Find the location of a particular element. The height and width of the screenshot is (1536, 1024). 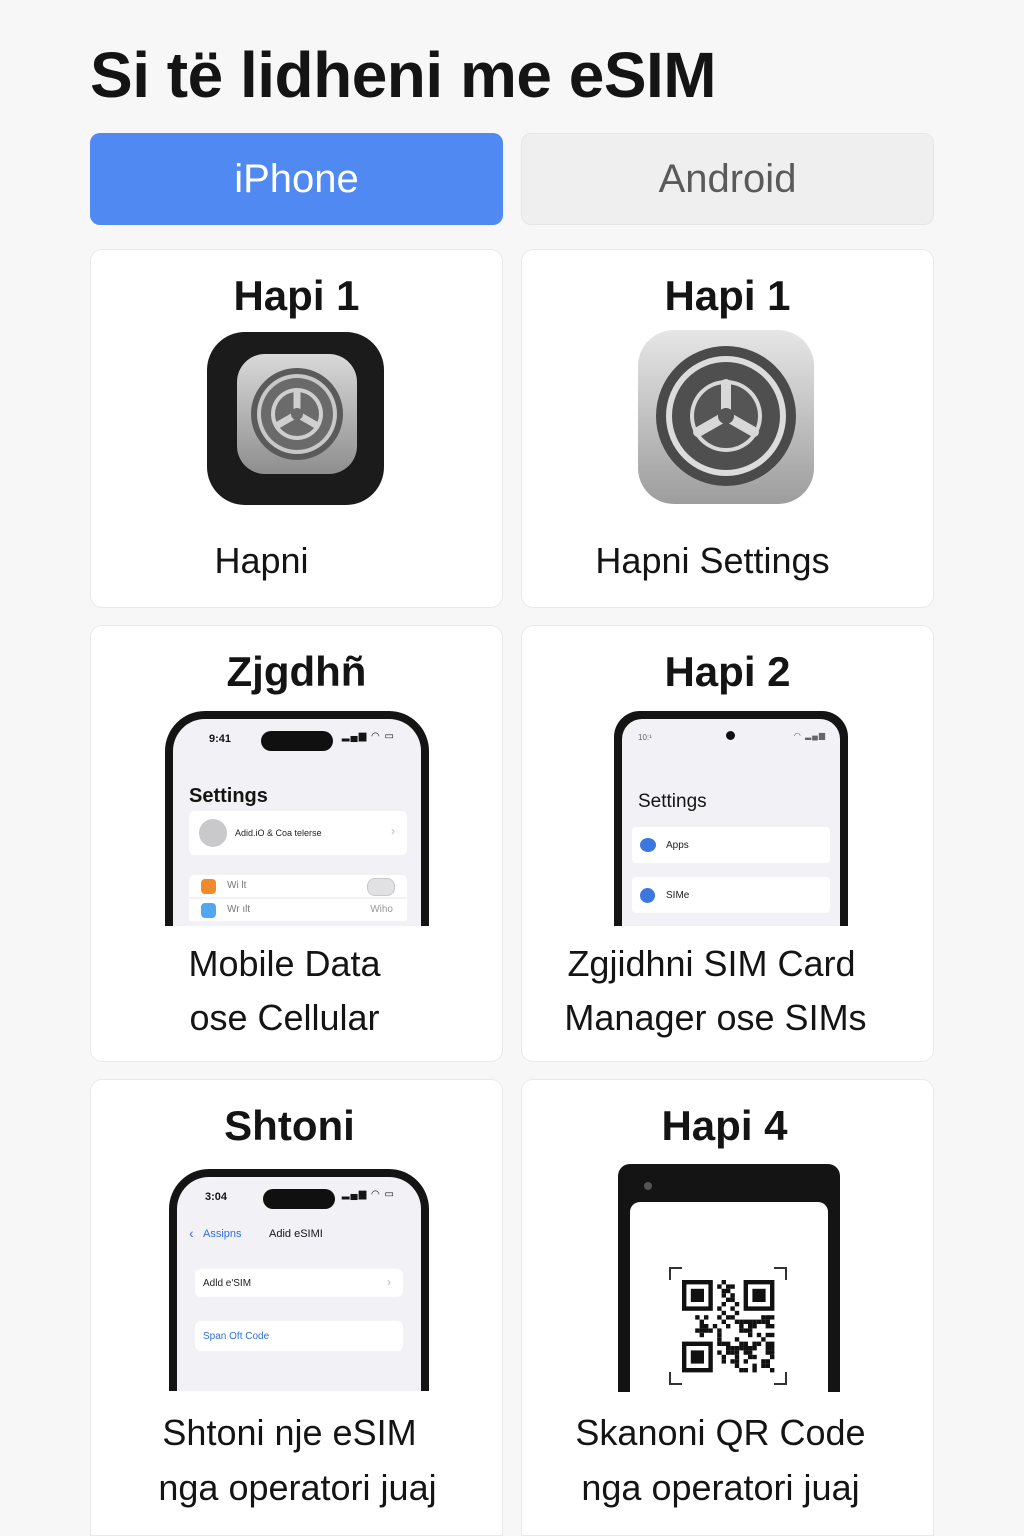

step-description: Hapni Settings is located at coordinates (712, 560).